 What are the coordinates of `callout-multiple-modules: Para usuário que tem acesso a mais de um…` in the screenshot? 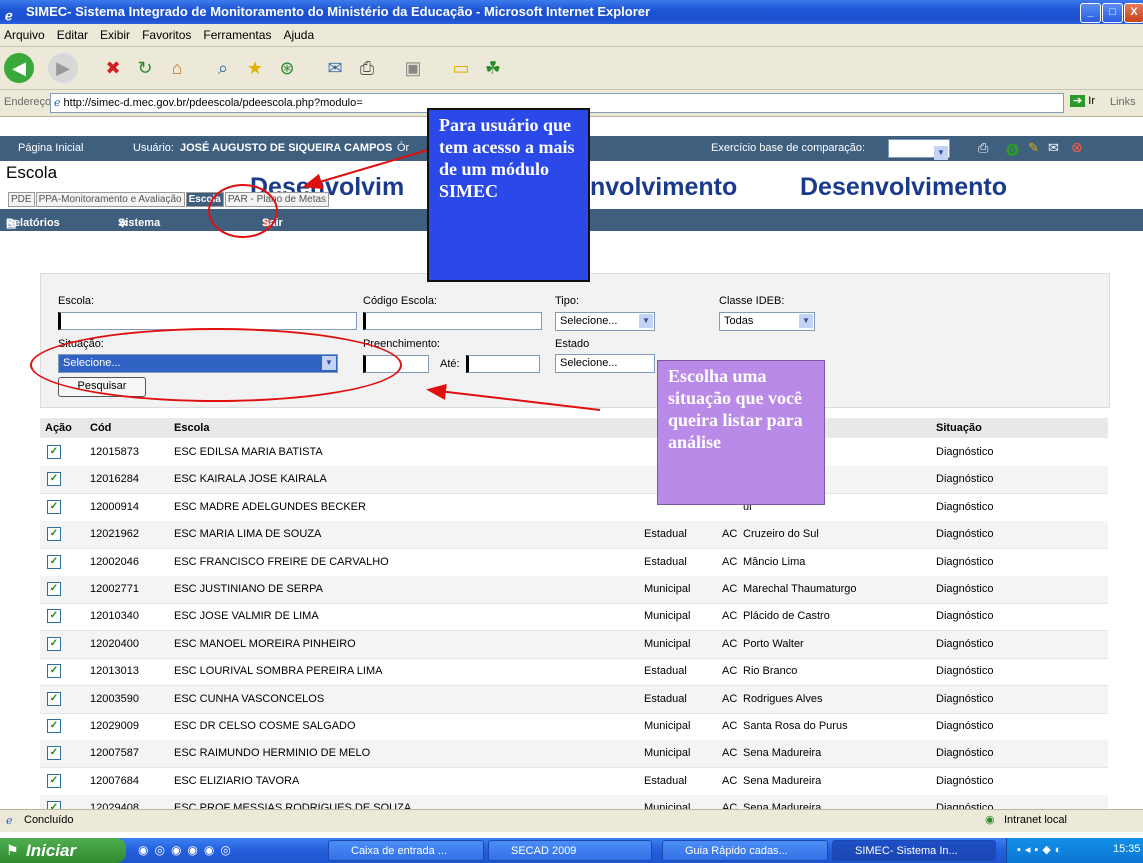 It's located at (508, 195).